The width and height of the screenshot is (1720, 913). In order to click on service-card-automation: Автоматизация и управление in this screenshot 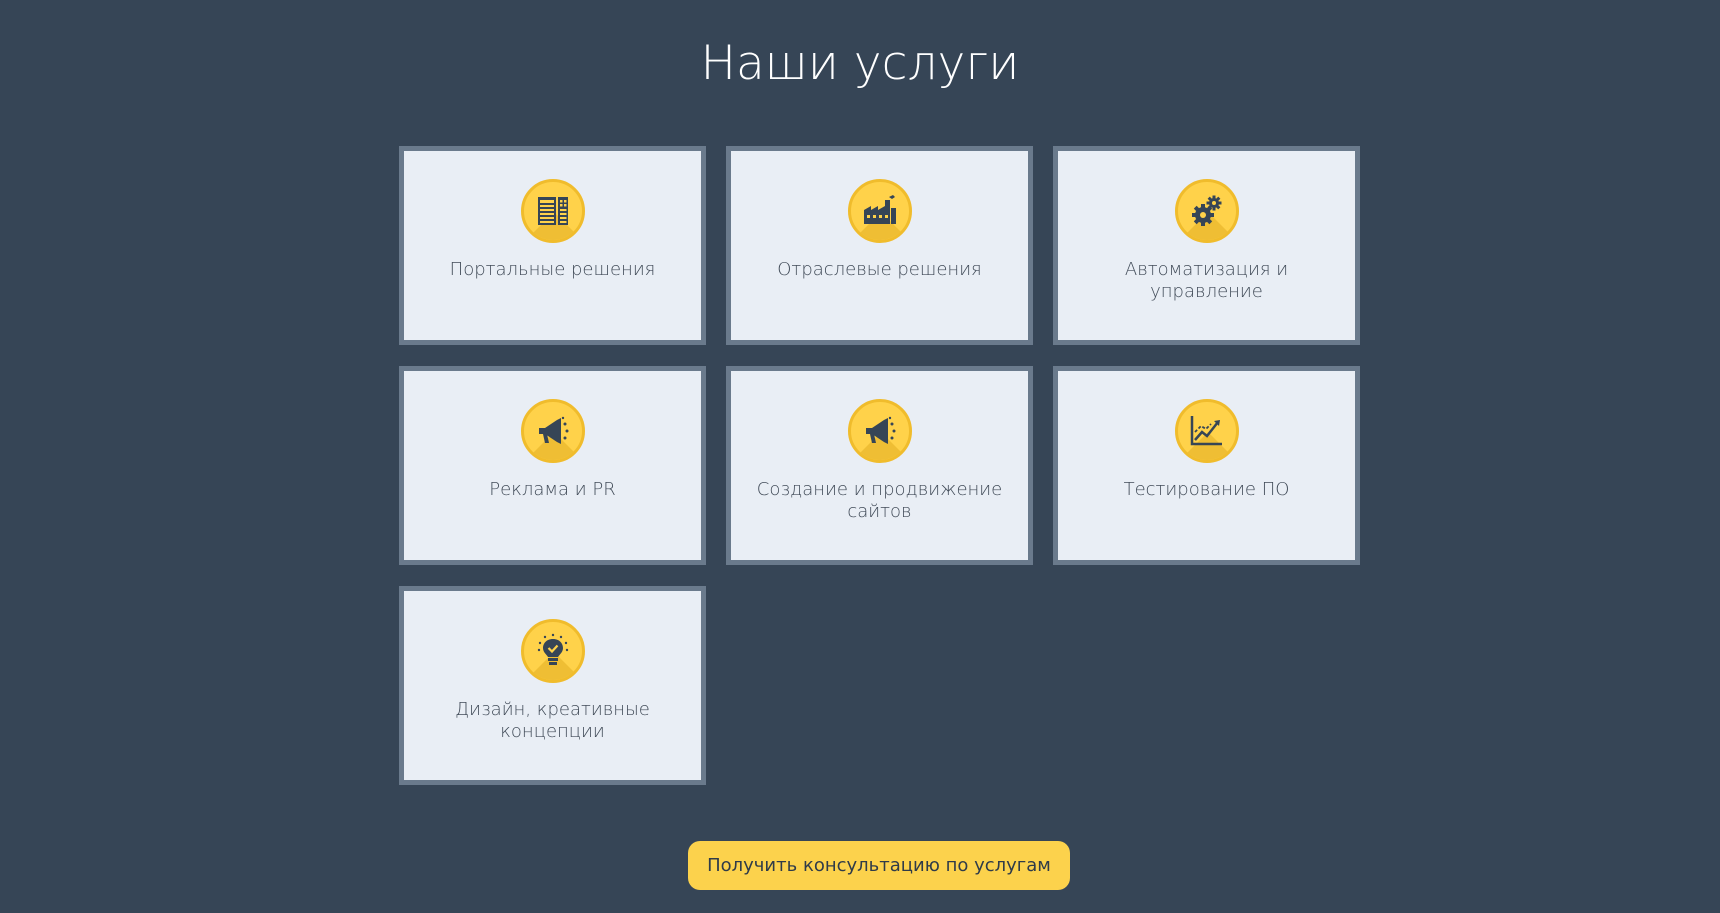, I will do `click(1206, 245)`.